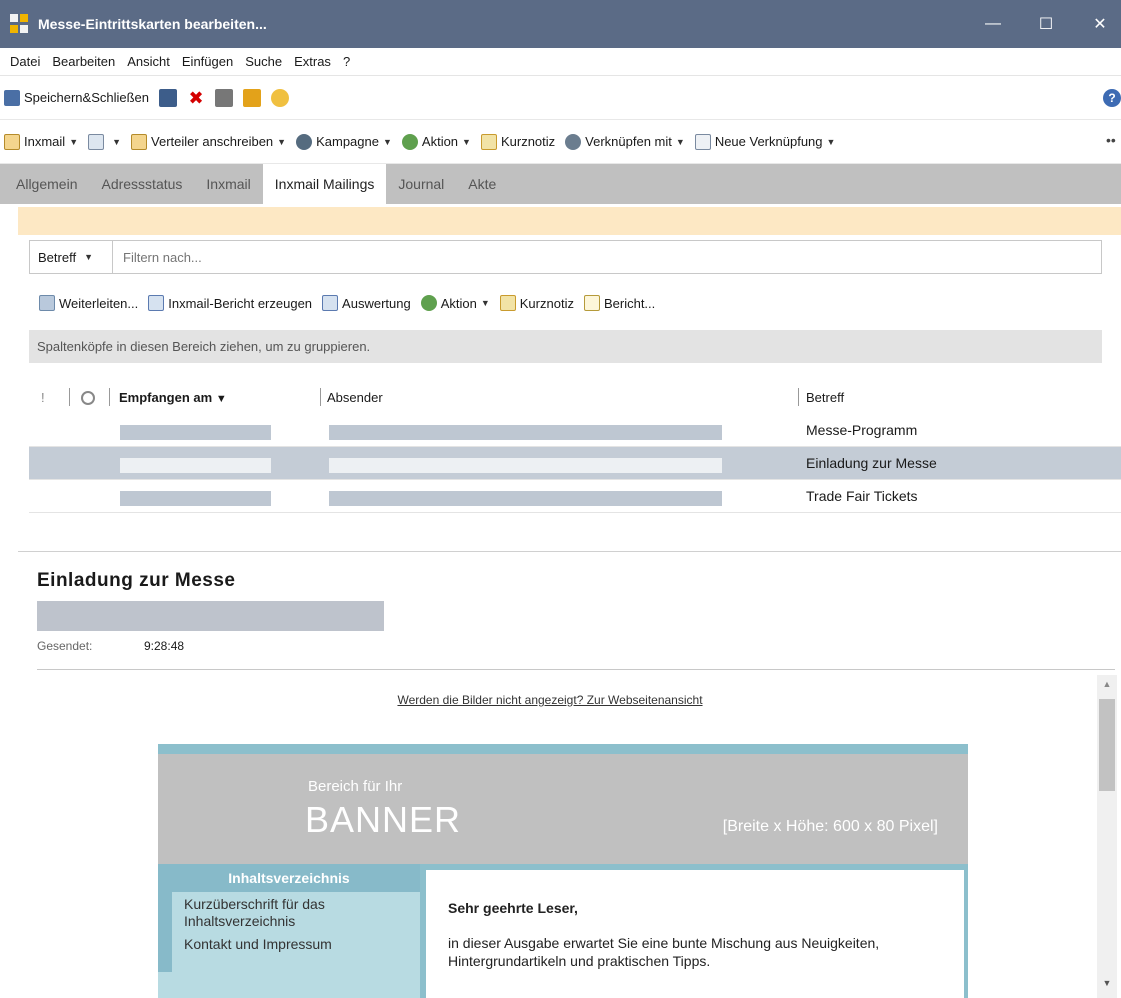  What do you see at coordinates (591, 303) in the screenshot?
I see `report-icon` at bounding box center [591, 303].